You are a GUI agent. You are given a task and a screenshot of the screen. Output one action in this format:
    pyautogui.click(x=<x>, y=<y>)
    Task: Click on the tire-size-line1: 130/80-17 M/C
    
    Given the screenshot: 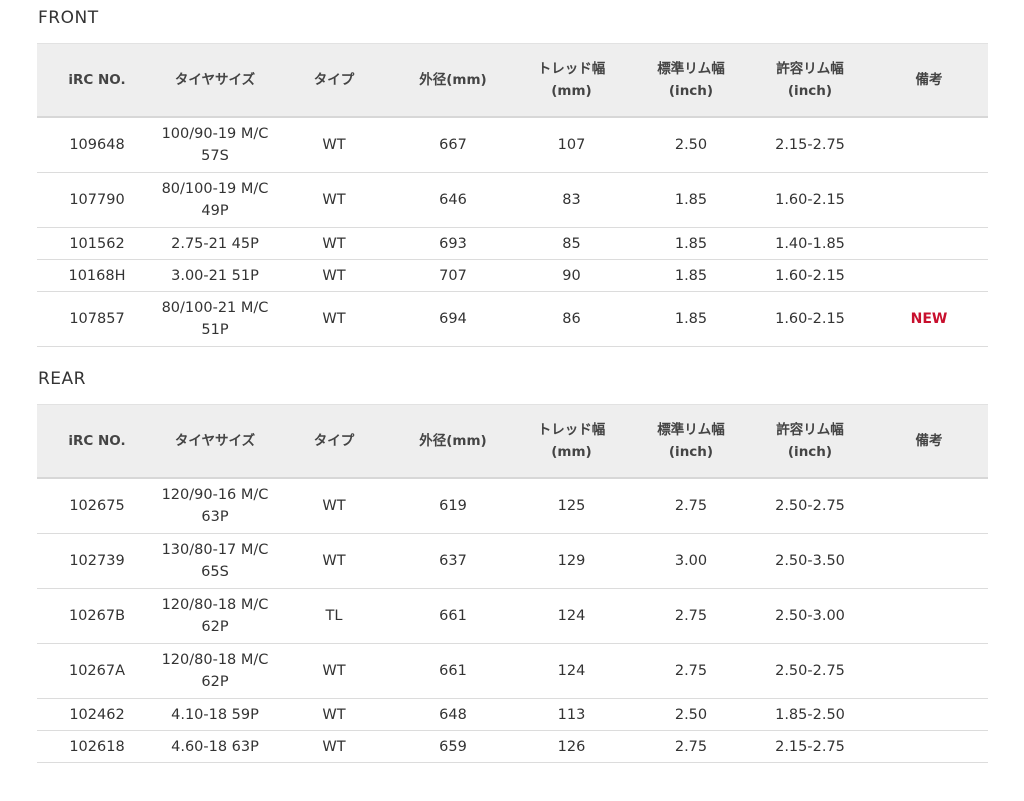 What is the action you would take?
    pyautogui.click(x=215, y=550)
    